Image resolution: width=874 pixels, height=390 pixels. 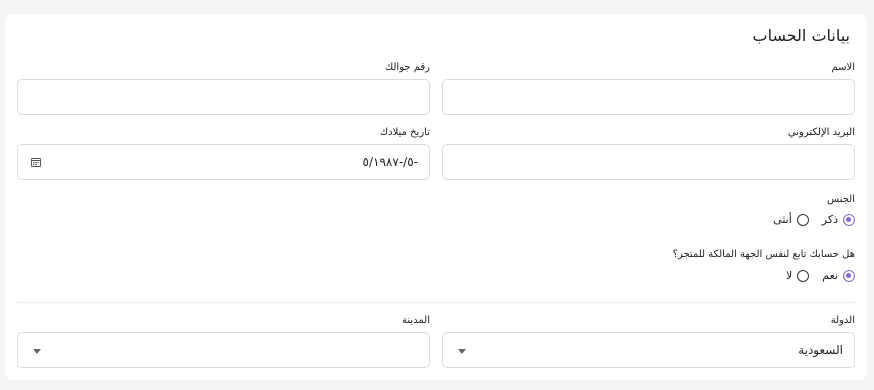 I want to click on store-owner-radio-group: نعم لا, so click(x=816, y=275).